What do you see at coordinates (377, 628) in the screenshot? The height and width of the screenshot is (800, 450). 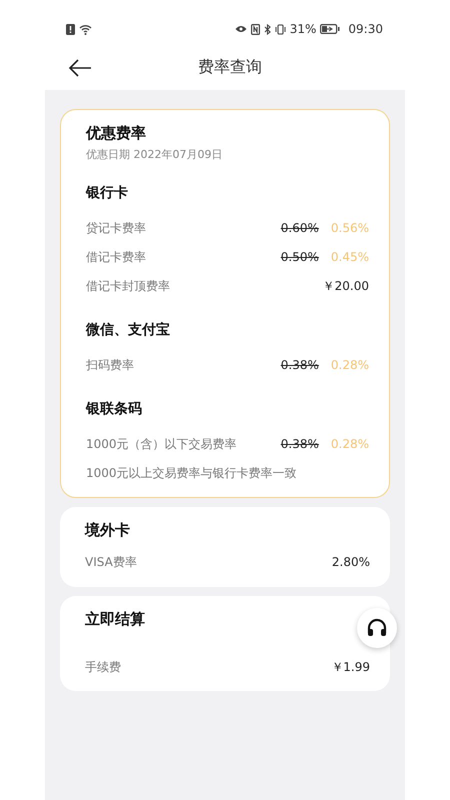 I see `headset-icon` at bounding box center [377, 628].